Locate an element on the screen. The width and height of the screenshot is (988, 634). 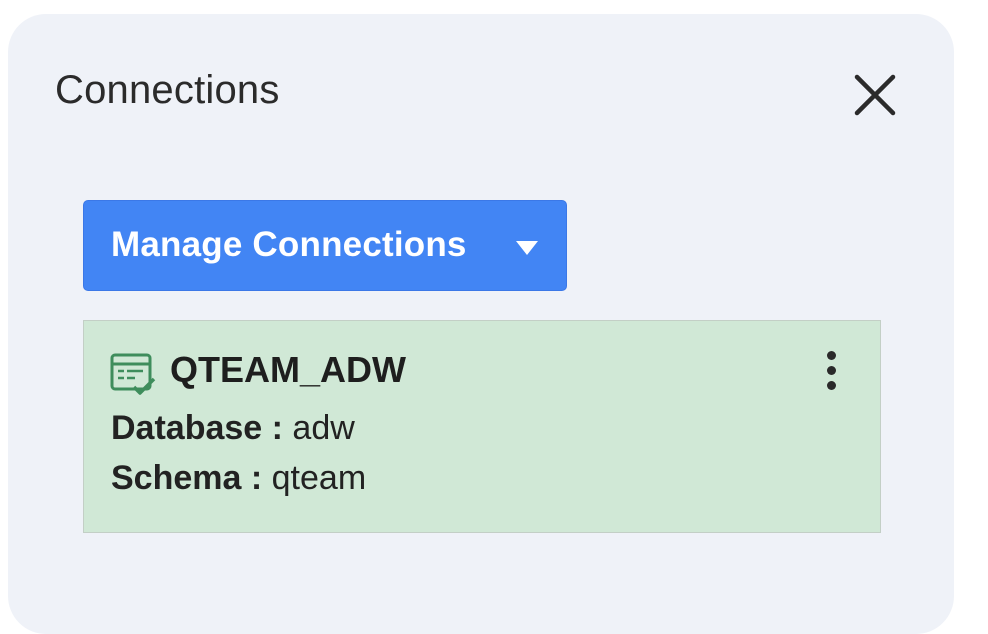
caret-down-icon is located at coordinates (527, 248).